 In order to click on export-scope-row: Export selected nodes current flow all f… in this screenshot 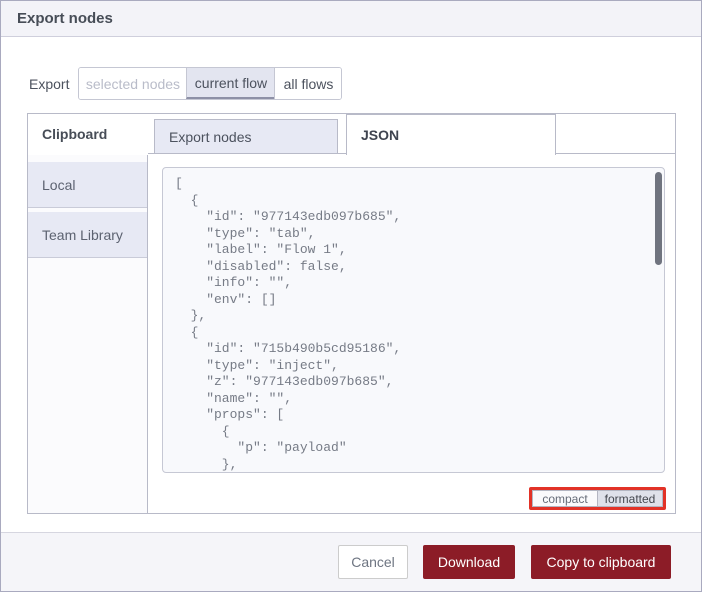, I will do `click(186, 83)`.